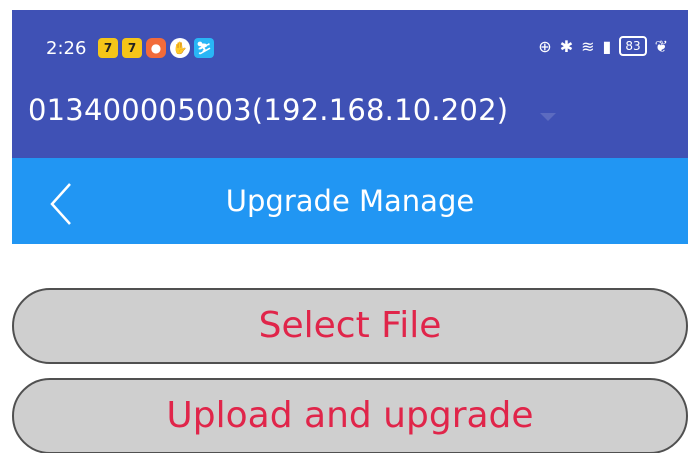 This screenshot has width=697, height=453. I want to click on blue-app-icon: ⛷, so click(204, 48).